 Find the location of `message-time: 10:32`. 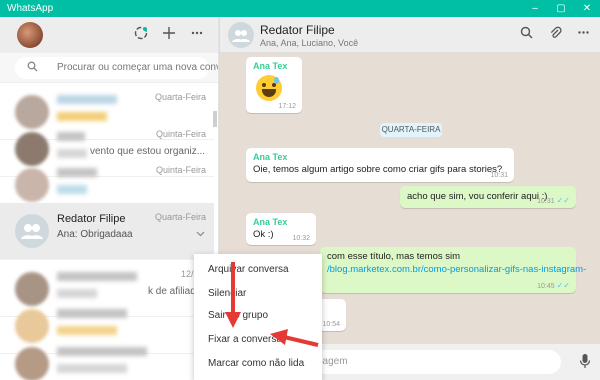

message-time: 10:32 is located at coordinates (301, 238).